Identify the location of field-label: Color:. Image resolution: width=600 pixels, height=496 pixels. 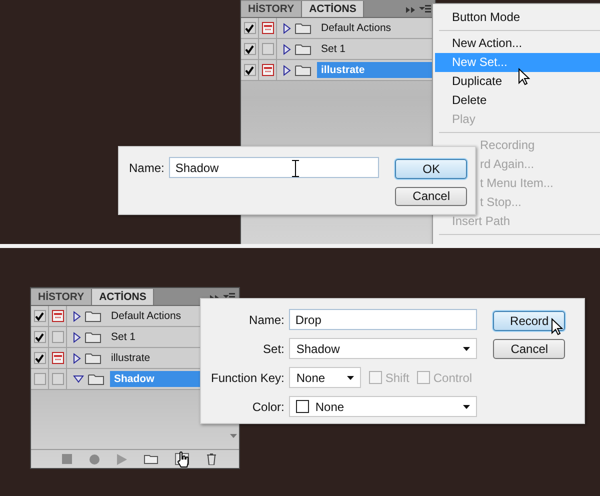
(267, 407).